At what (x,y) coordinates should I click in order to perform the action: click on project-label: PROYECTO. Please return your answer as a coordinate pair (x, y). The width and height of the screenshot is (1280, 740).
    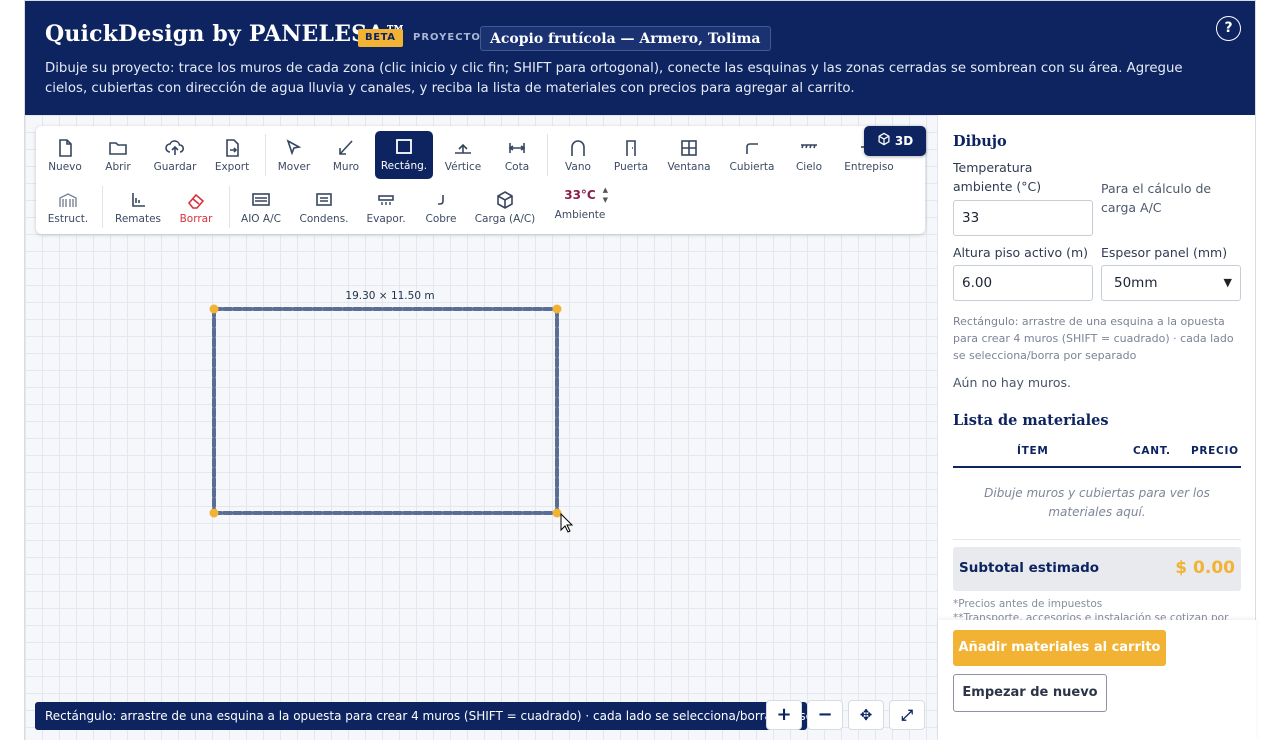
    Looking at the image, I should click on (447, 37).